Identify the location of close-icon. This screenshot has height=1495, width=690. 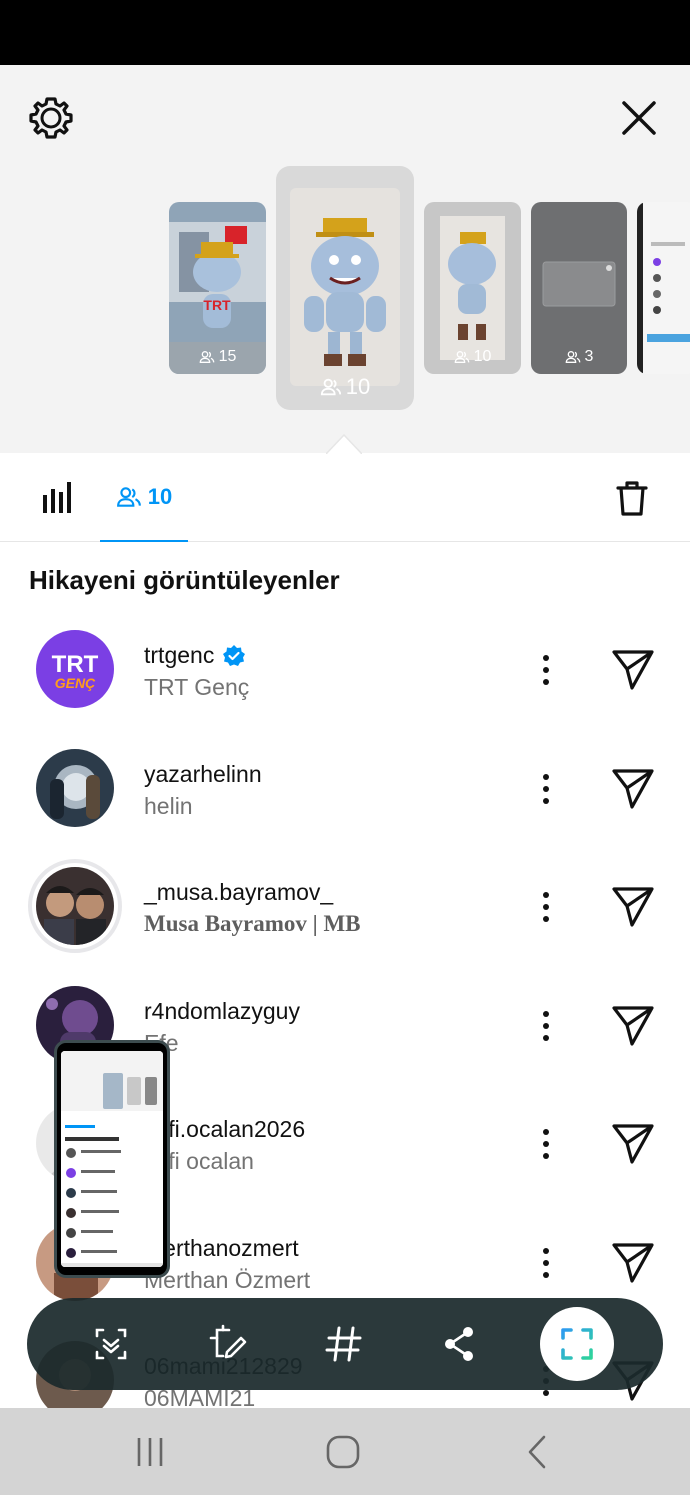
(639, 118).